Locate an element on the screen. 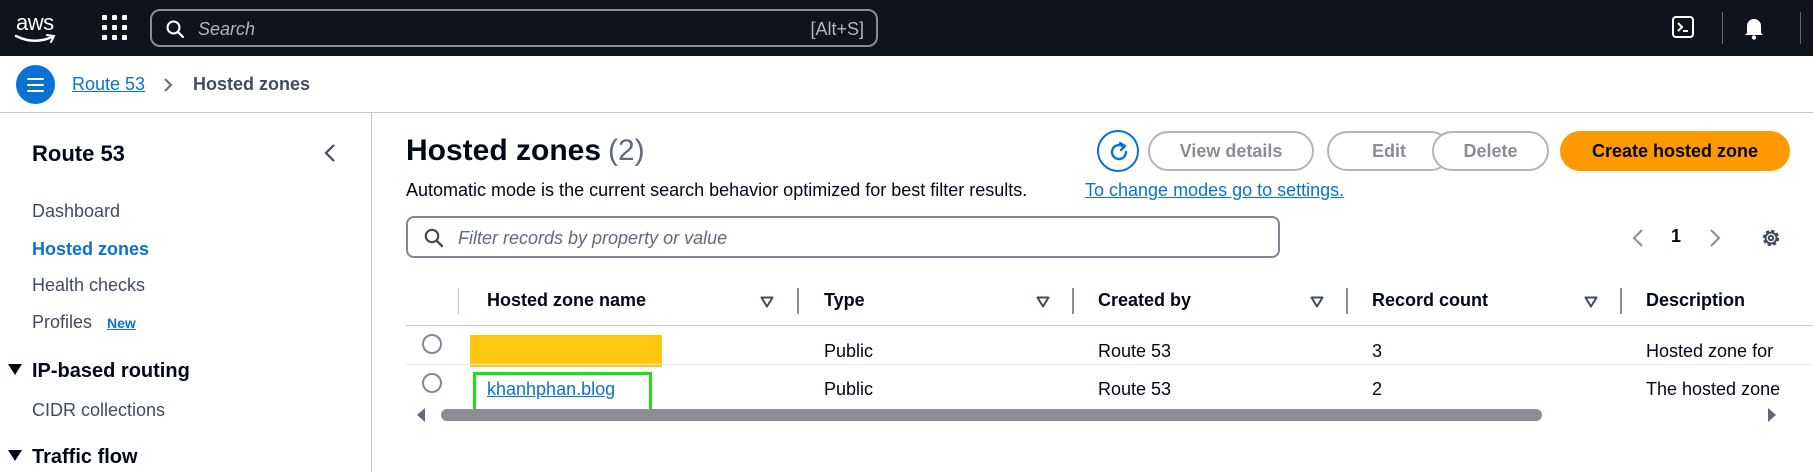  filter-records-input: Filter records by property or value is located at coordinates (843, 237).